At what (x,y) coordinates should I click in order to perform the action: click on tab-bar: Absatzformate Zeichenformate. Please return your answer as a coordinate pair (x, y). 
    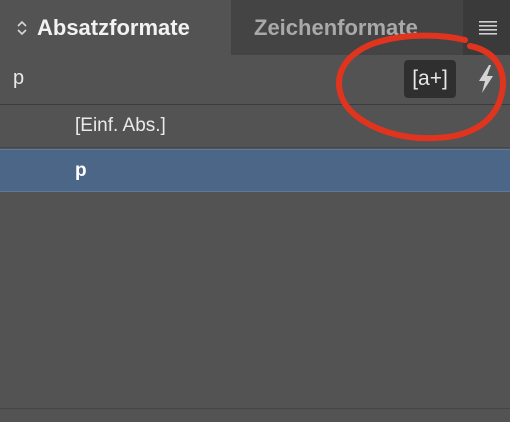
    Looking at the image, I should click on (255, 27).